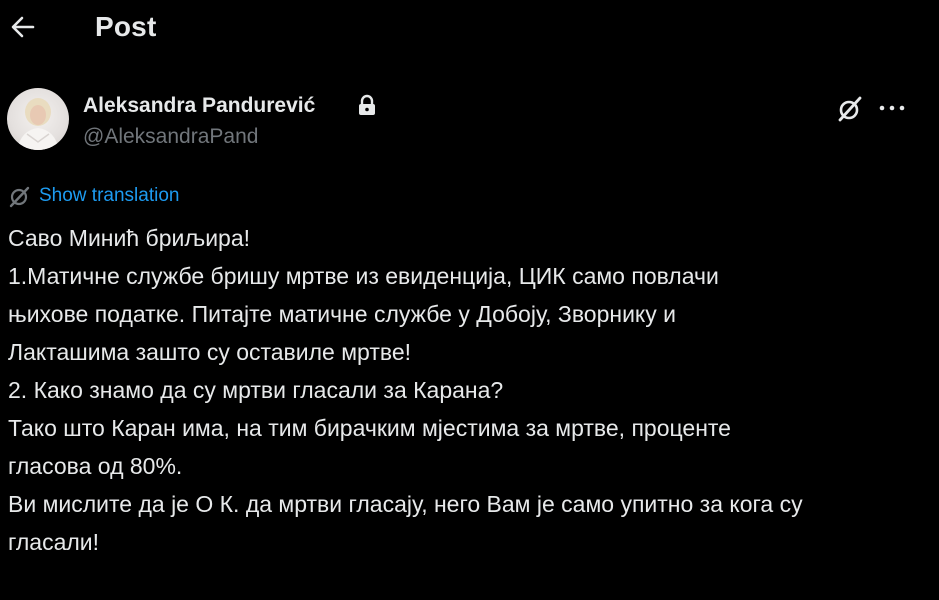 This screenshot has width=939, height=600. What do you see at coordinates (54, 542) in the screenshot?
I see `post-line: гласали!` at bounding box center [54, 542].